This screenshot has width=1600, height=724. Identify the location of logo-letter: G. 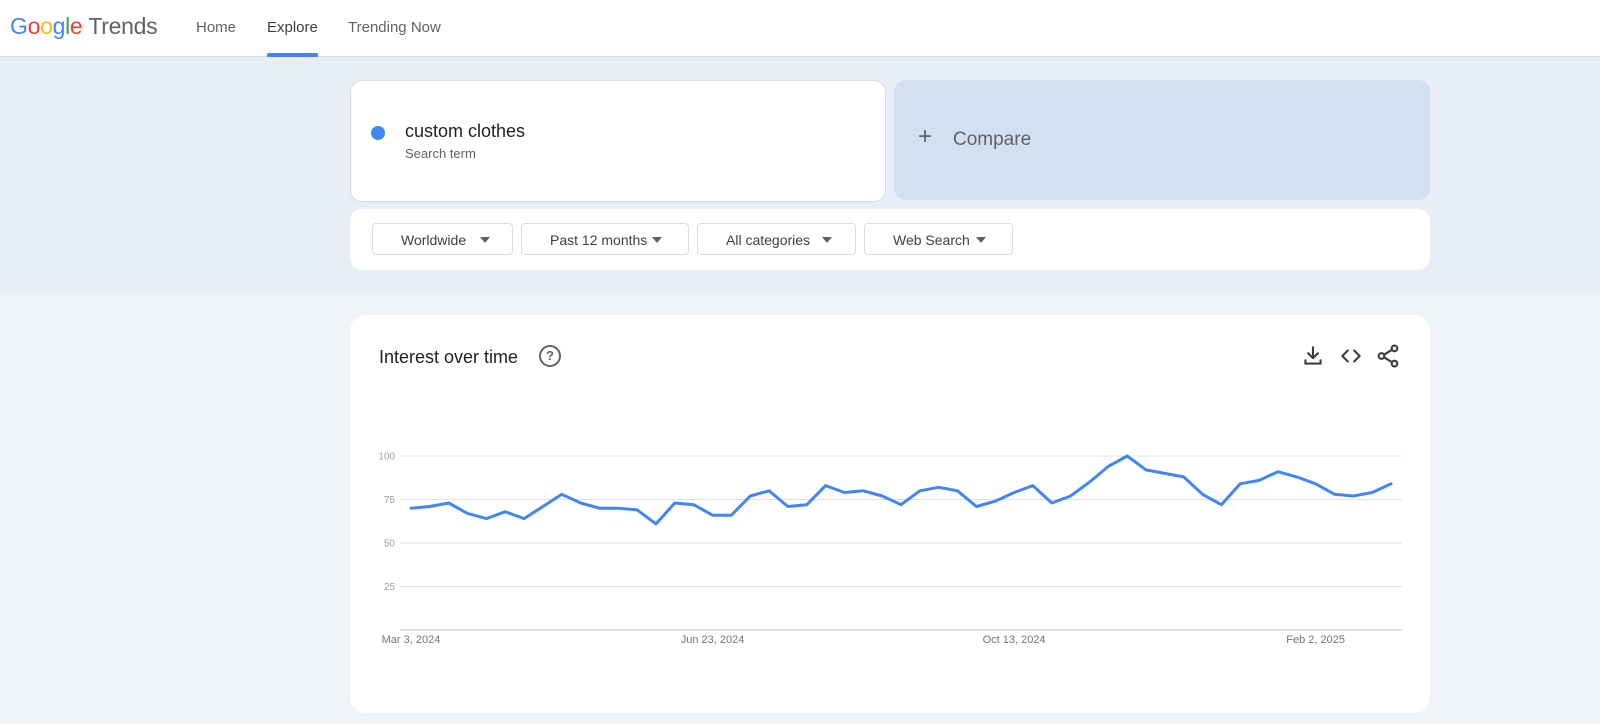
(19, 26).